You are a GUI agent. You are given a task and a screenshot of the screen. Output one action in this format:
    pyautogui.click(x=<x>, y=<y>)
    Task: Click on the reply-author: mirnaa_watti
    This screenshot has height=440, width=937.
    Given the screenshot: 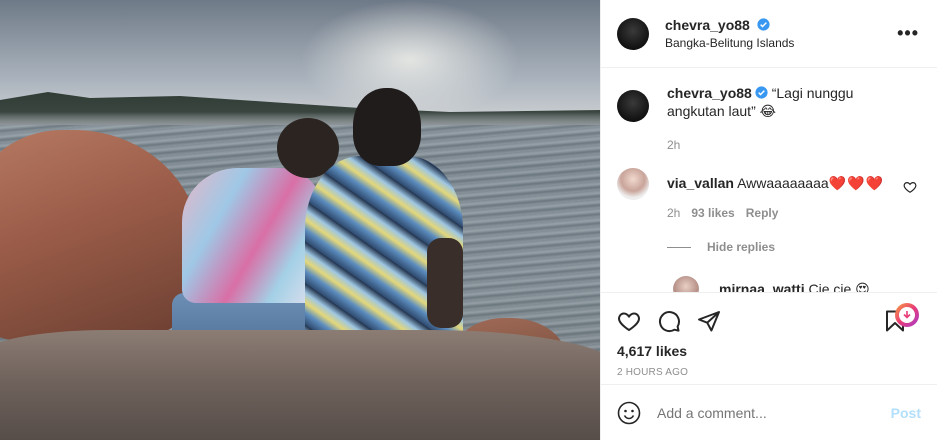 What is the action you would take?
    pyautogui.click(x=762, y=286)
    